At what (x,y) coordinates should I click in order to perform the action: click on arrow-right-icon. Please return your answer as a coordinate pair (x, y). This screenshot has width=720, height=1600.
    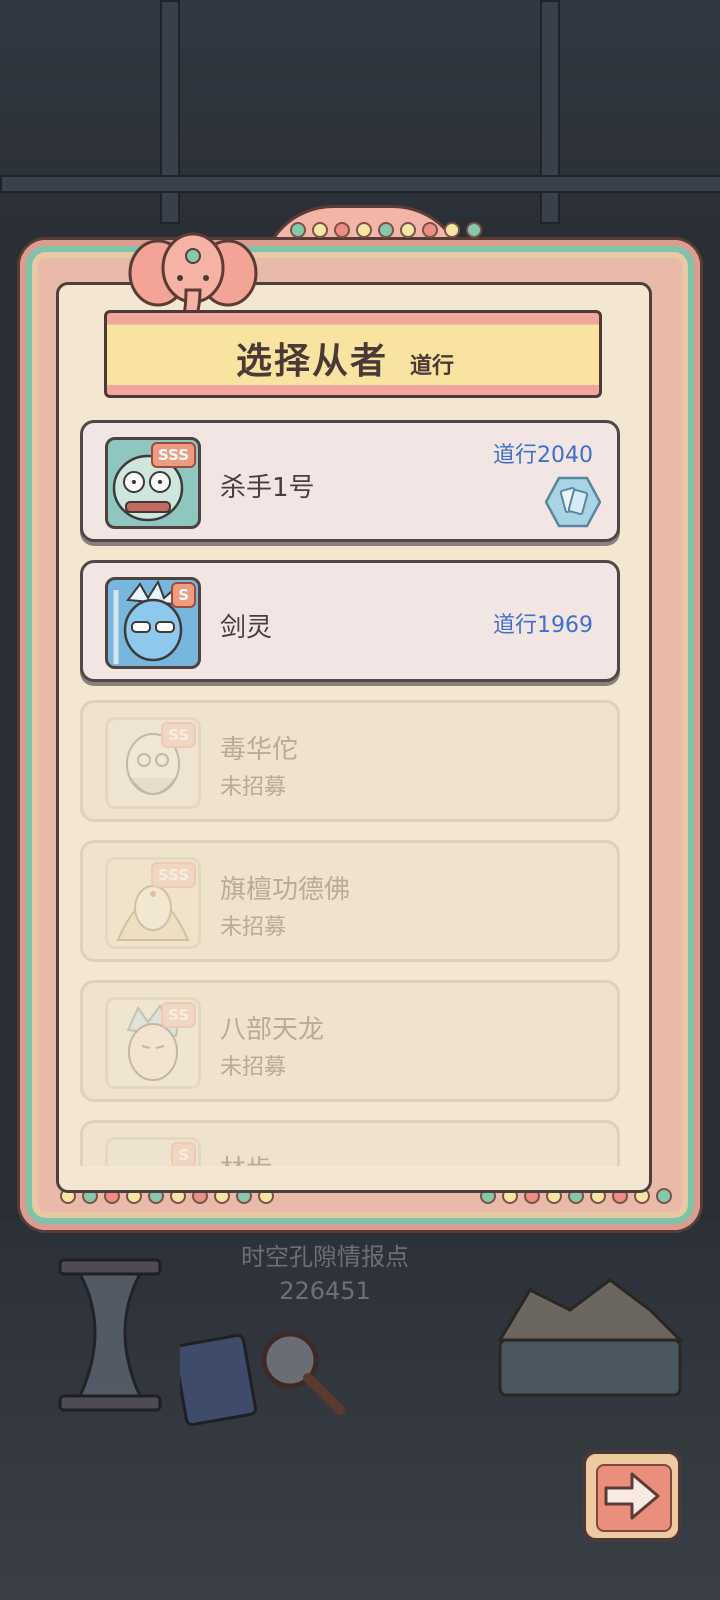
    Looking at the image, I should click on (632, 1496).